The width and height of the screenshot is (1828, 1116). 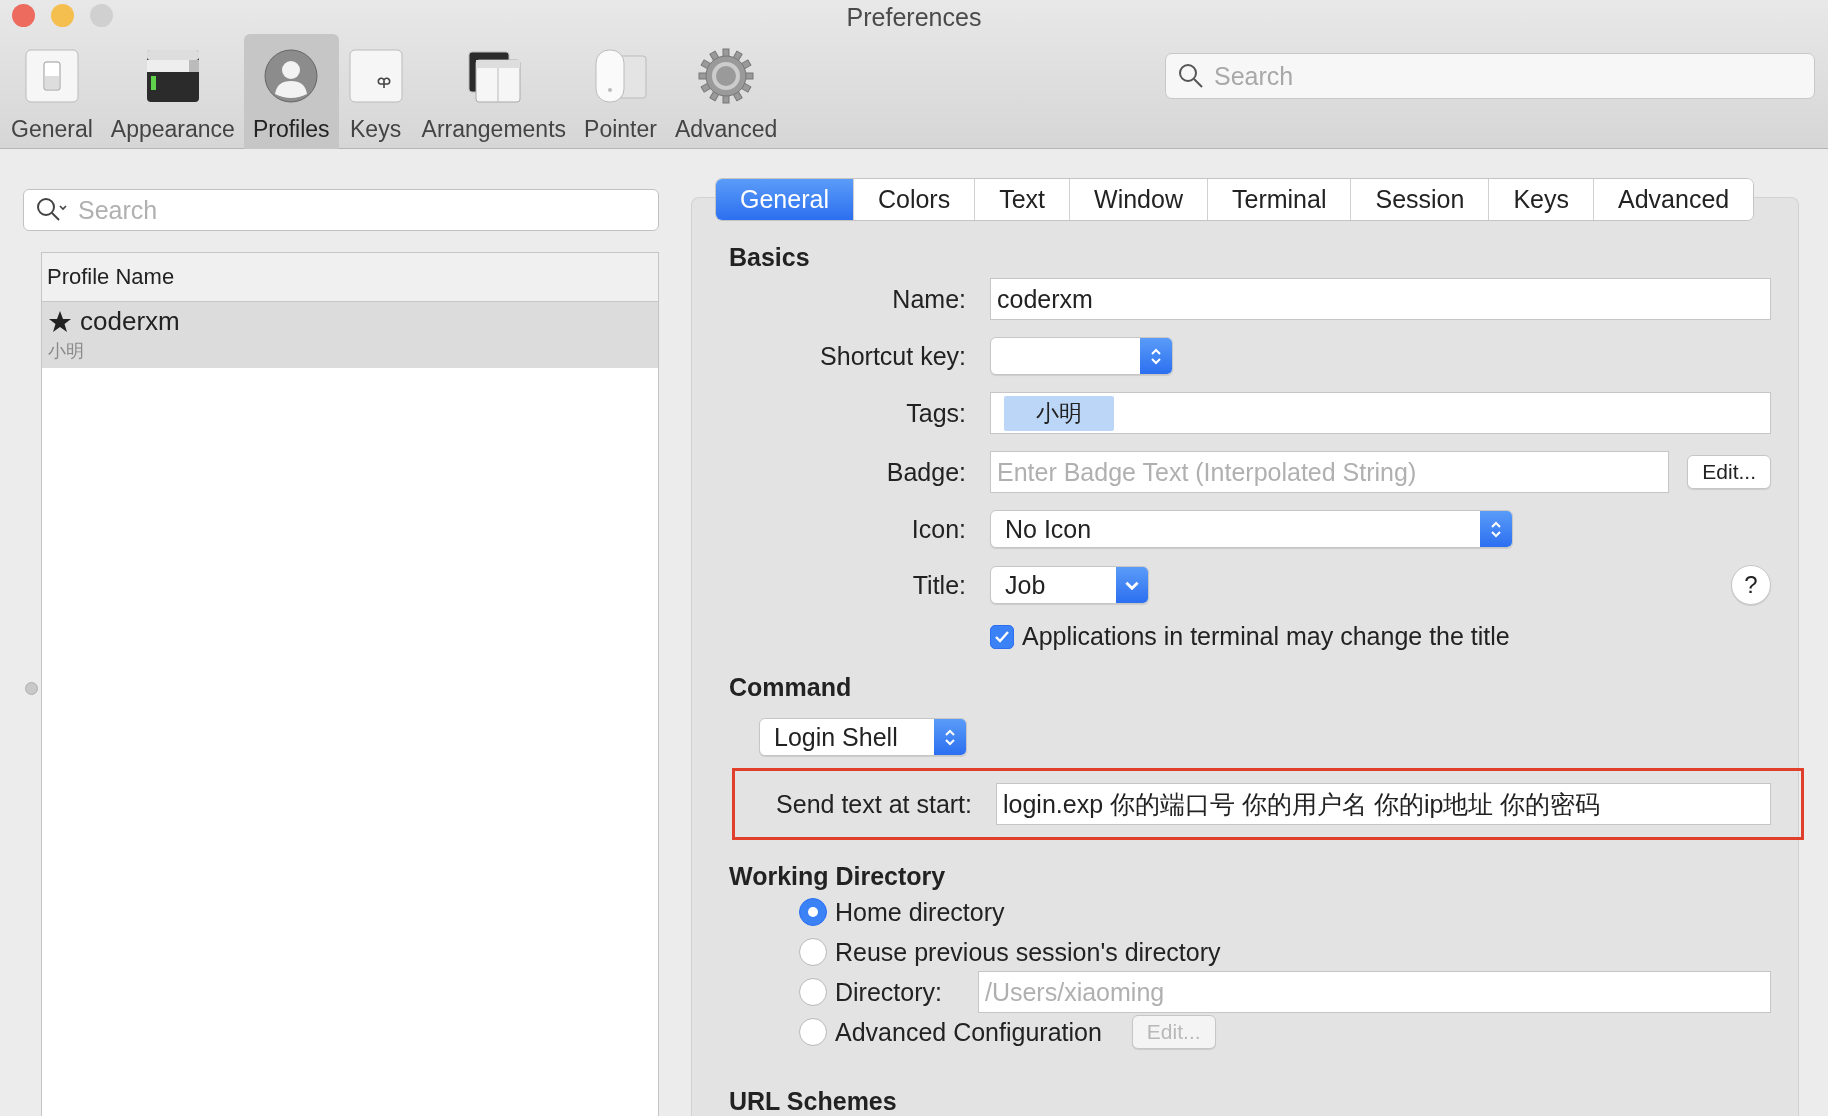 What do you see at coordinates (375, 91) in the screenshot?
I see `toolbar-item: Keys` at bounding box center [375, 91].